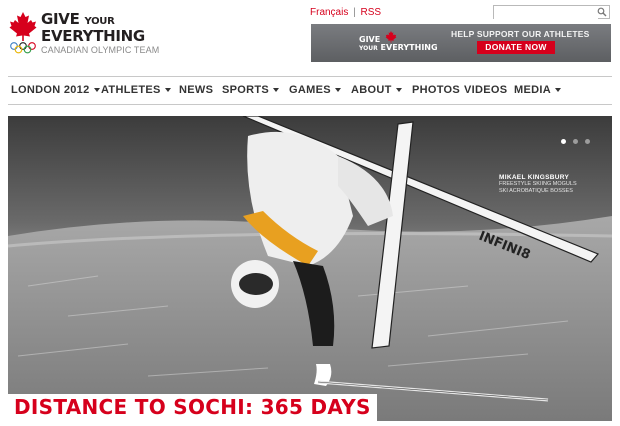  What do you see at coordinates (534, 177) in the screenshot?
I see `athlete-name: MIKAEL KINGSBURY` at bounding box center [534, 177].